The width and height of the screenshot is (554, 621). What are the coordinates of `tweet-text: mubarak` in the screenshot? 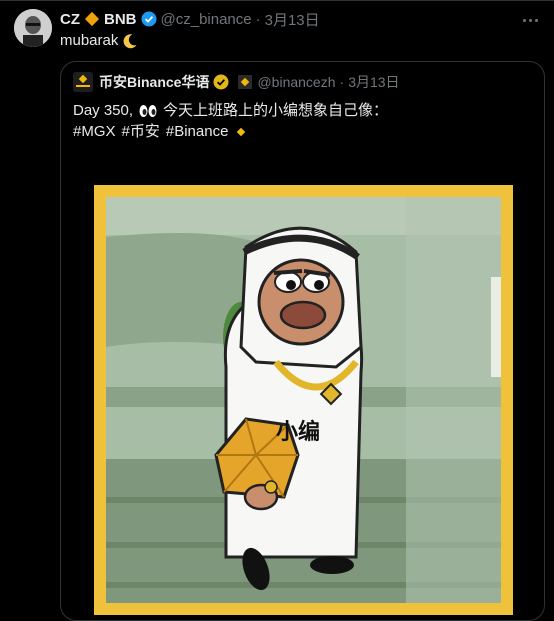 It's located at (99, 40).